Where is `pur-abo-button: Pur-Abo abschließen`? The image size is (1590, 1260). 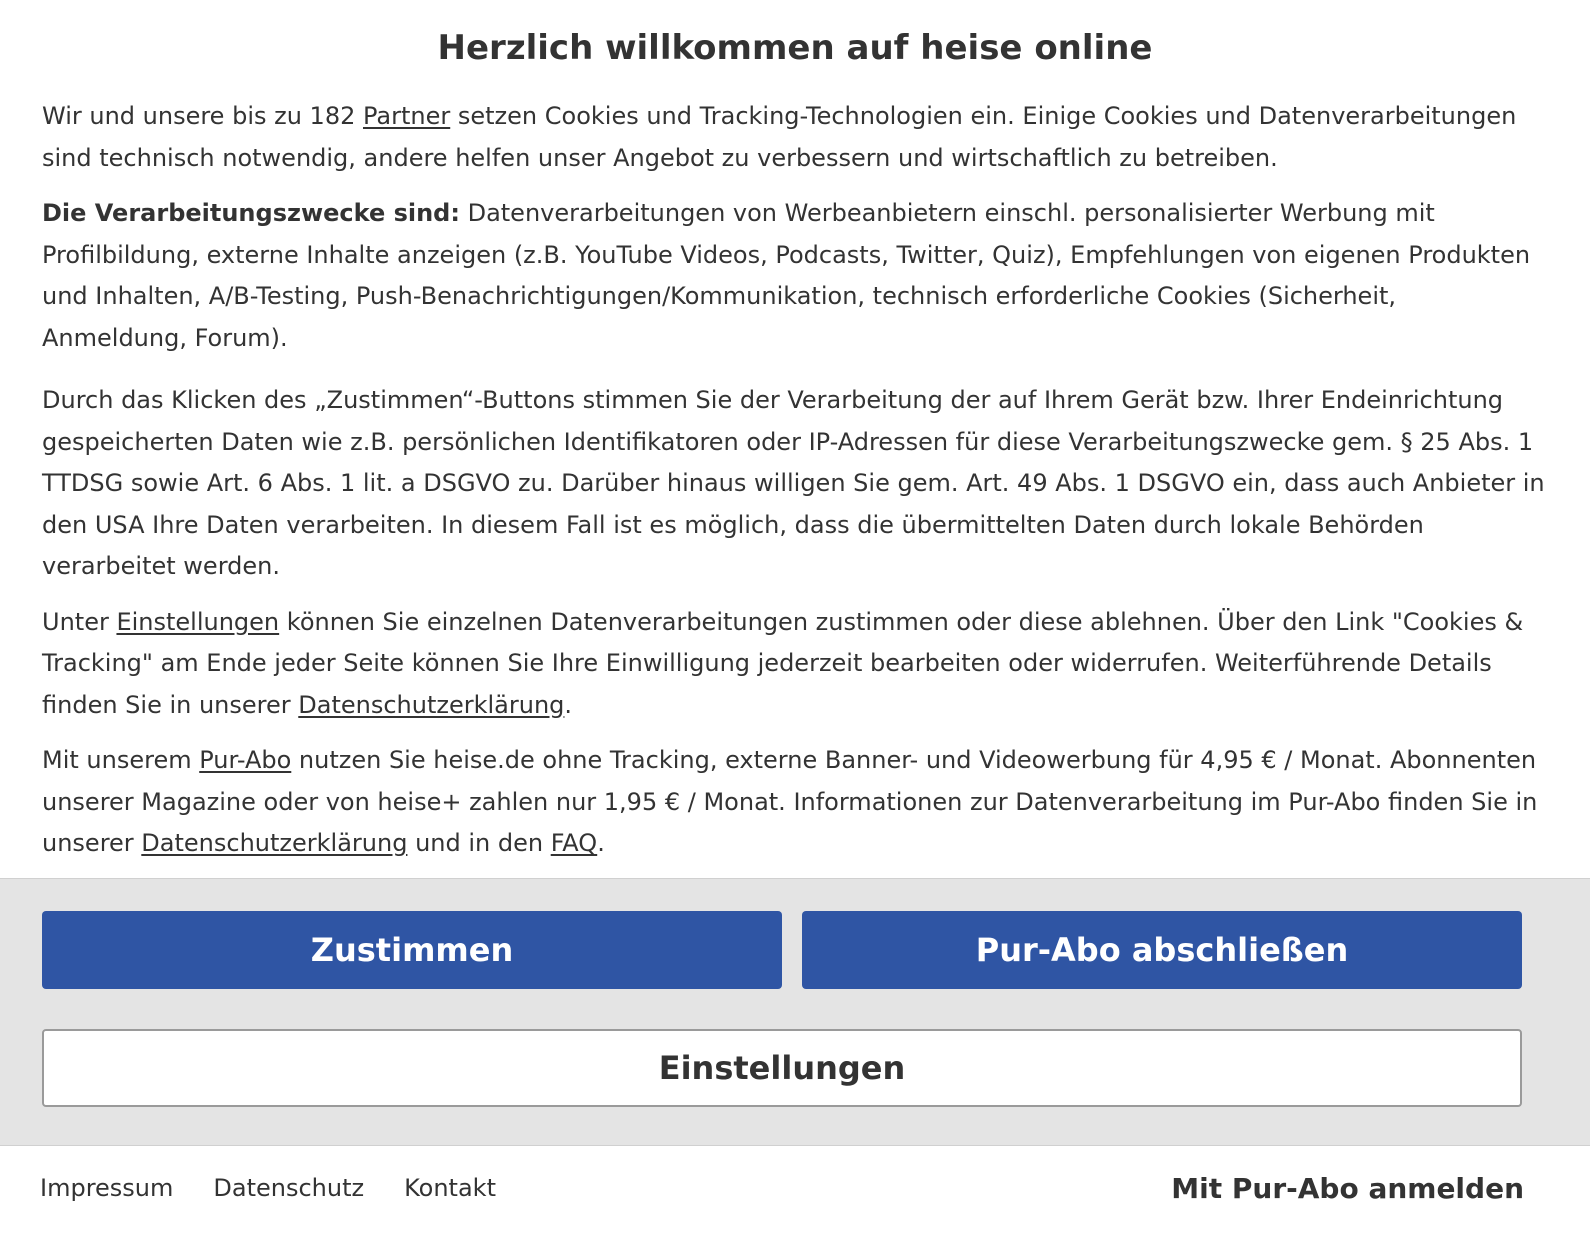
pur-abo-button: Pur-Abo abschließen is located at coordinates (1162, 950).